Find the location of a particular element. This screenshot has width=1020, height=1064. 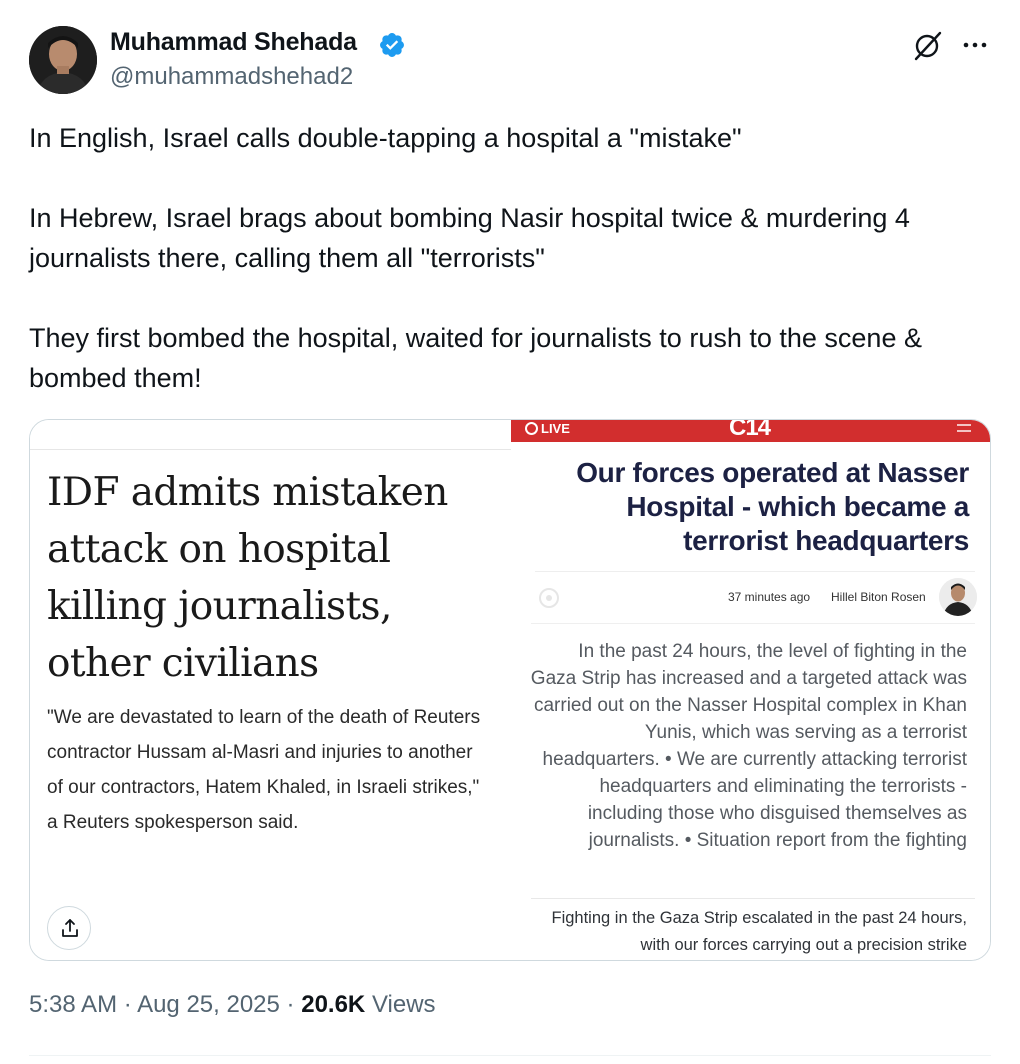

share-icon is located at coordinates (70, 928).